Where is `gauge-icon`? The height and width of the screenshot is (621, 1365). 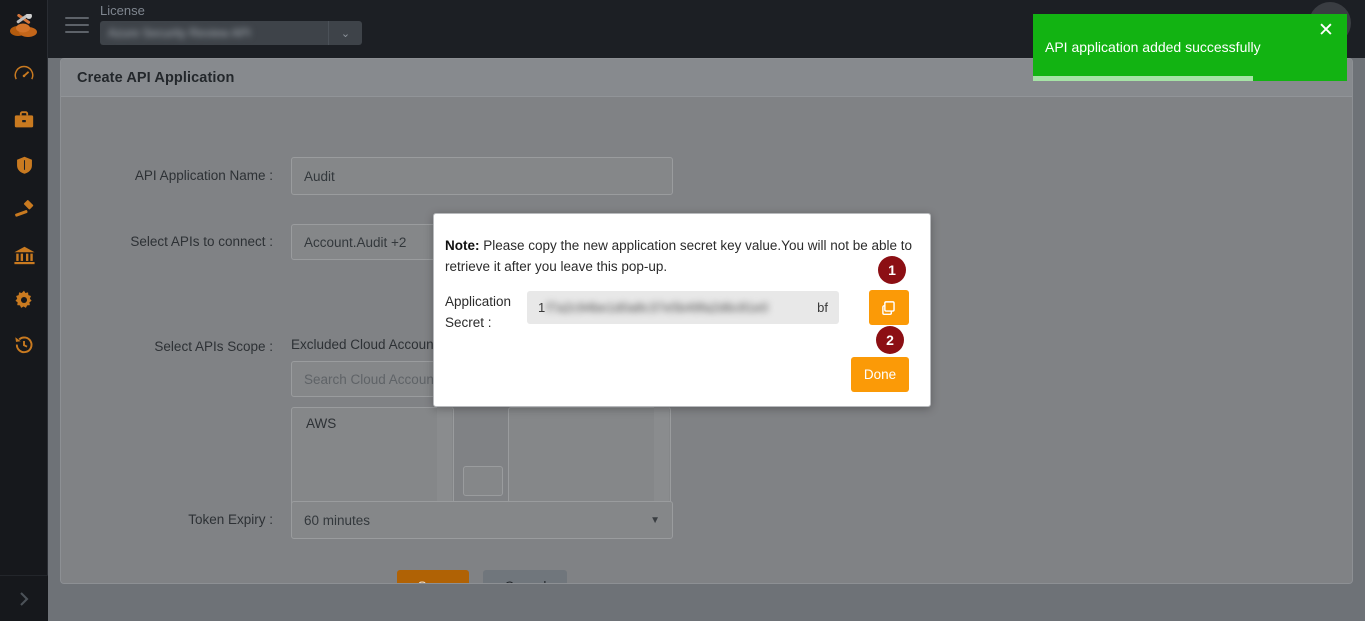
gauge-icon is located at coordinates (24, 72).